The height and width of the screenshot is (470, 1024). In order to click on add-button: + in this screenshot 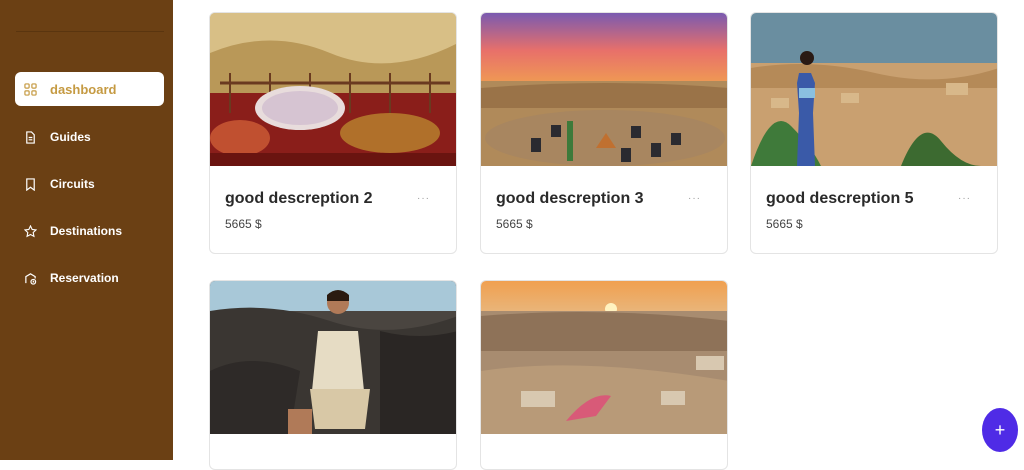, I will do `click(1000, 430)`.